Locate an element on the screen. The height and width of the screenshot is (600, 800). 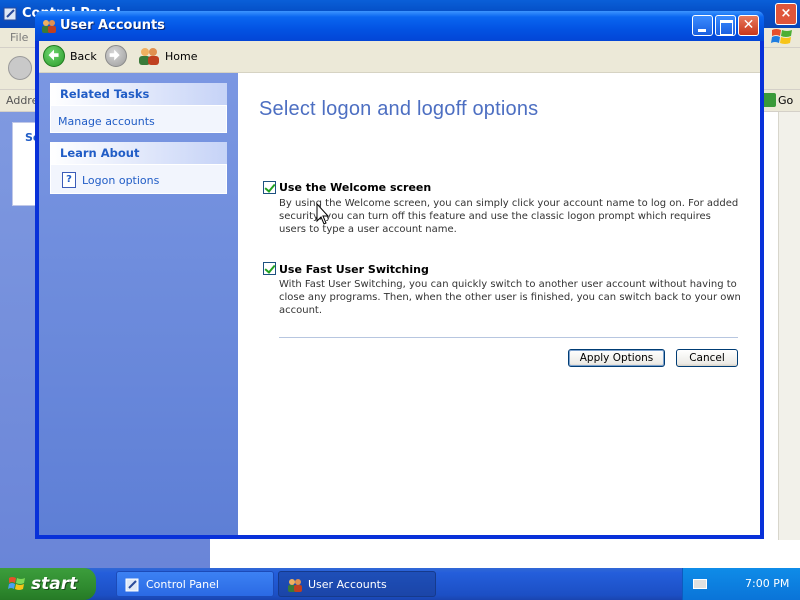
welcome-screen-checkbox is located at coordinates (269, 187).